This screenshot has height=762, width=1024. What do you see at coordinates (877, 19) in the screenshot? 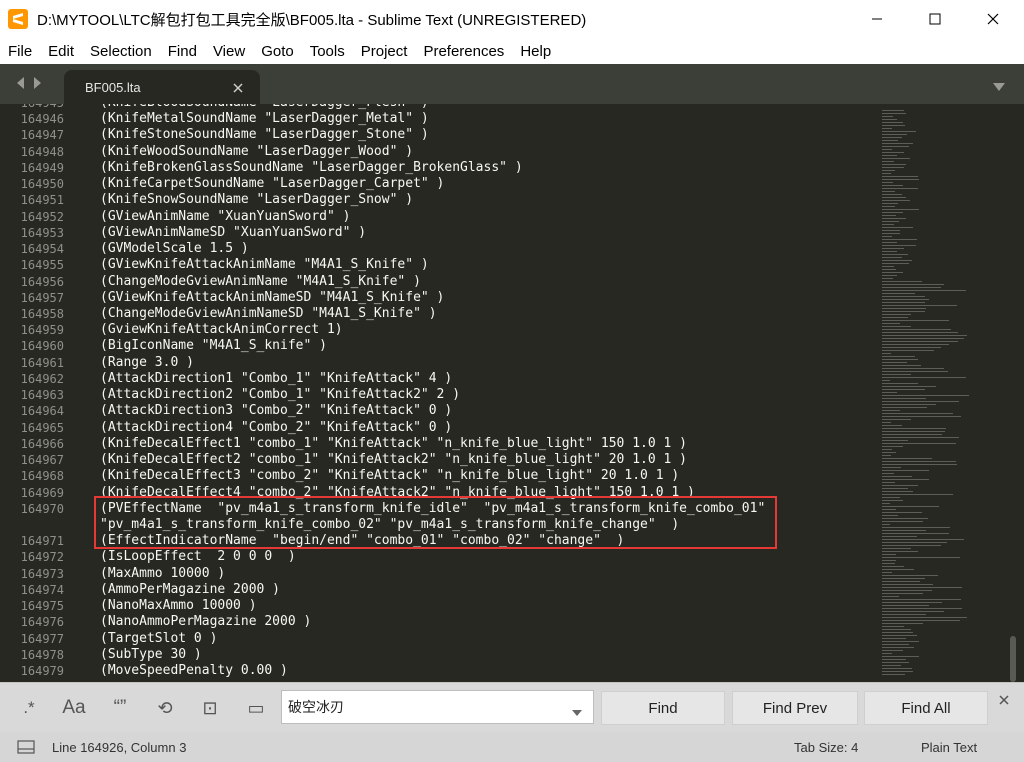
I see `minimize-button` at bounding box center [877, 19].